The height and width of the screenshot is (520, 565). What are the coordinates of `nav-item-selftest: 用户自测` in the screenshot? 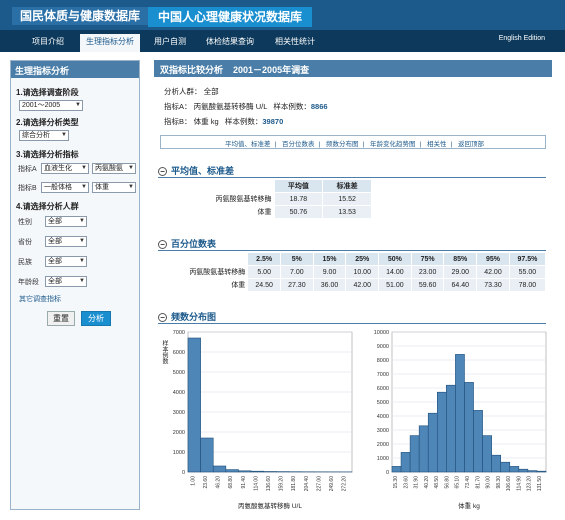 It's located at (170, 41).